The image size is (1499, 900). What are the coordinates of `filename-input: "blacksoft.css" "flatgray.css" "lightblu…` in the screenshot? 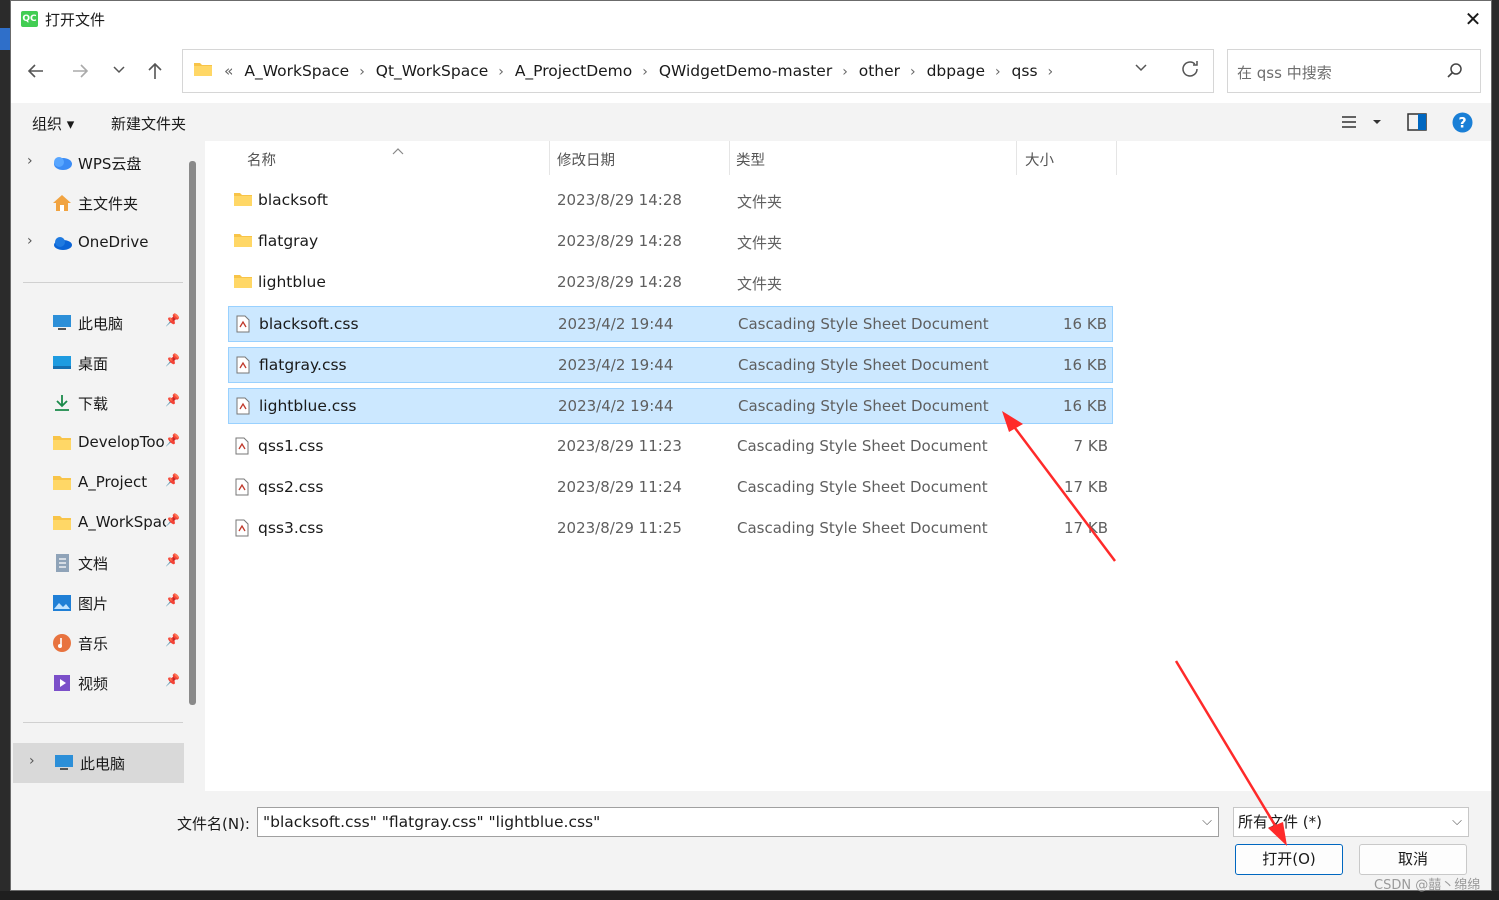 It's located at (738, 822).